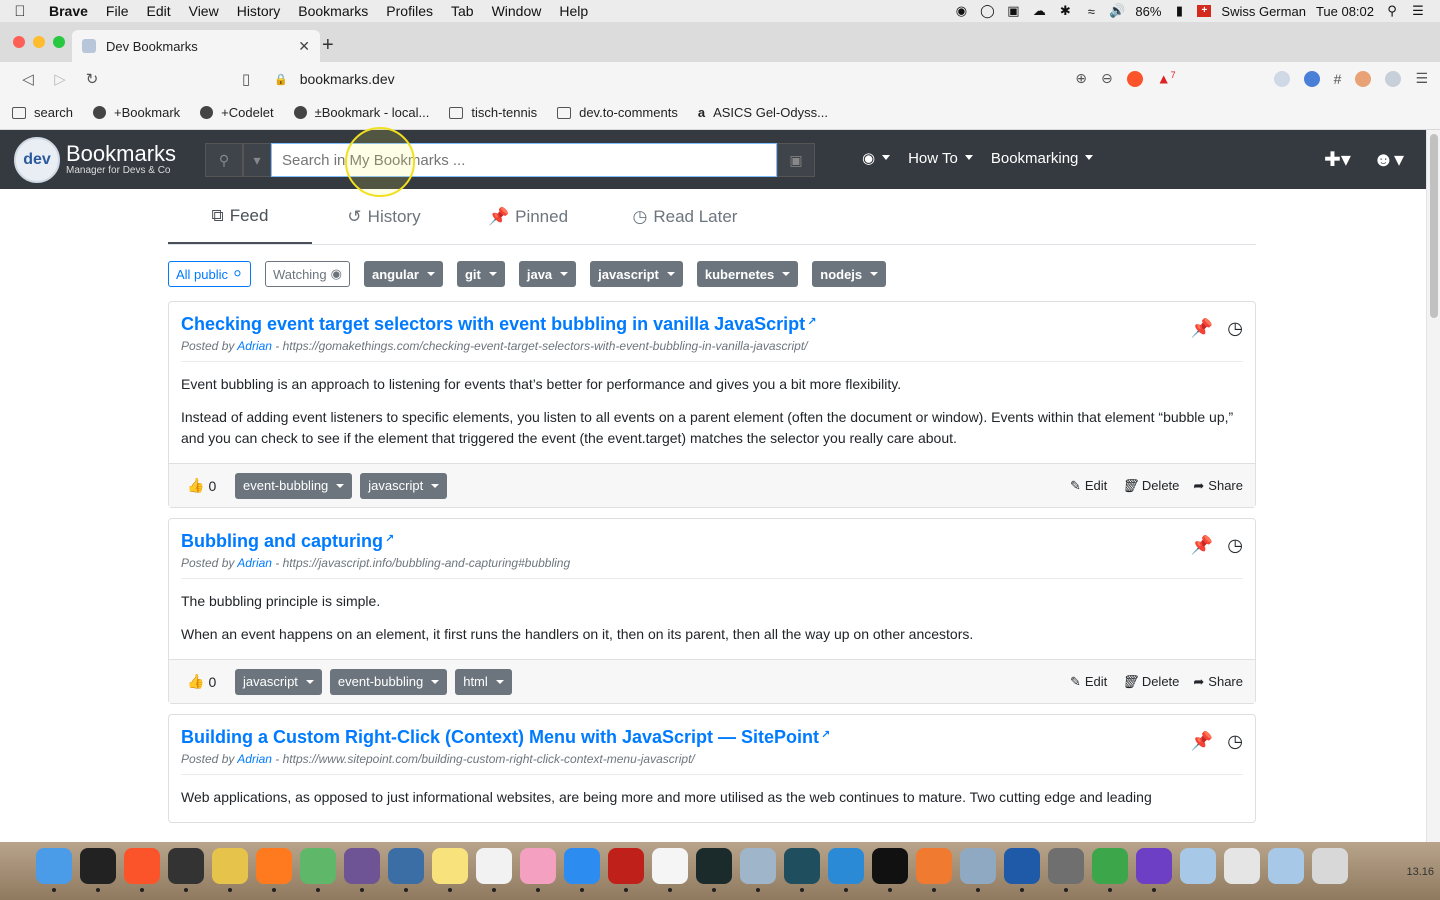  Describe the element at coordinates (796, 160) in the screenshot. I see `save-search-icon: ▣` at that location.